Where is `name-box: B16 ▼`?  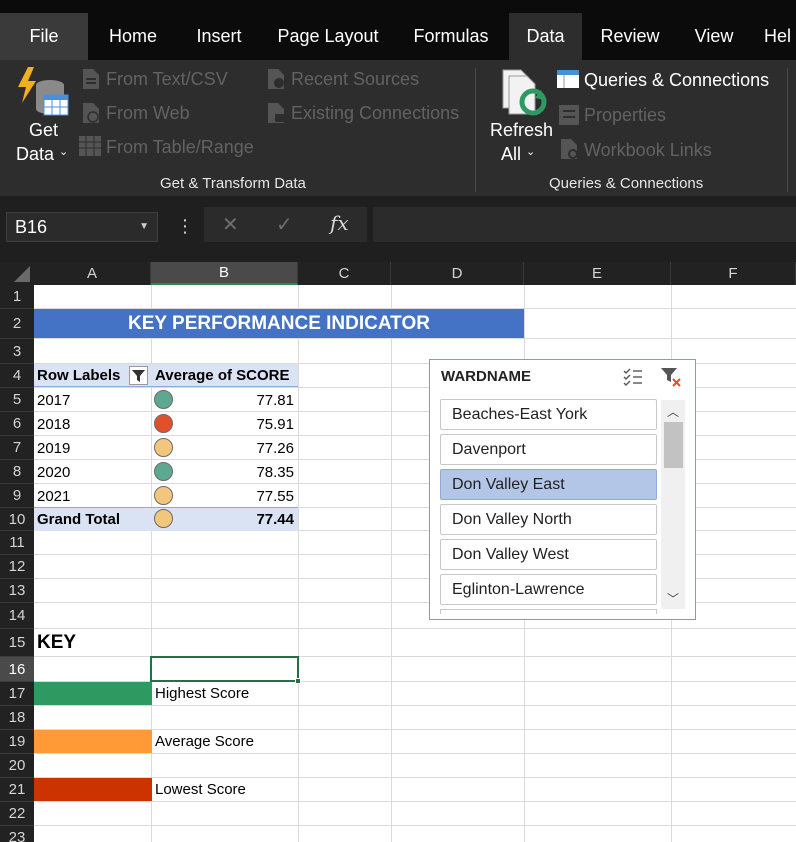 name-box: B16 ▼ is located at coordinates (82, 227).